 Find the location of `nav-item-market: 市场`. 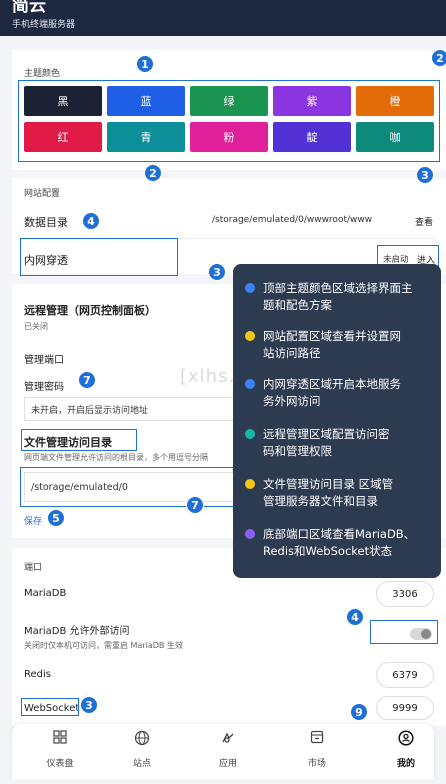

nav-item-market: 市场 is located at coordinates (317, 749).